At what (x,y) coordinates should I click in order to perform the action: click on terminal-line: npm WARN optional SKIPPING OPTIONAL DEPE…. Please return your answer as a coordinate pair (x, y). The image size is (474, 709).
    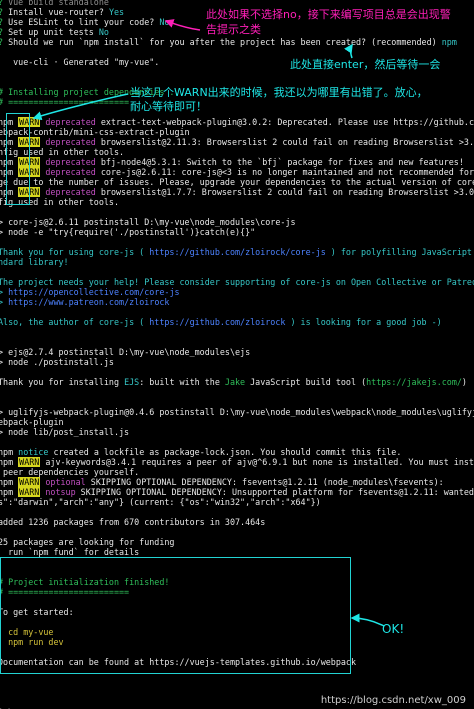
    Looking at the image, I should click on (222, 482).